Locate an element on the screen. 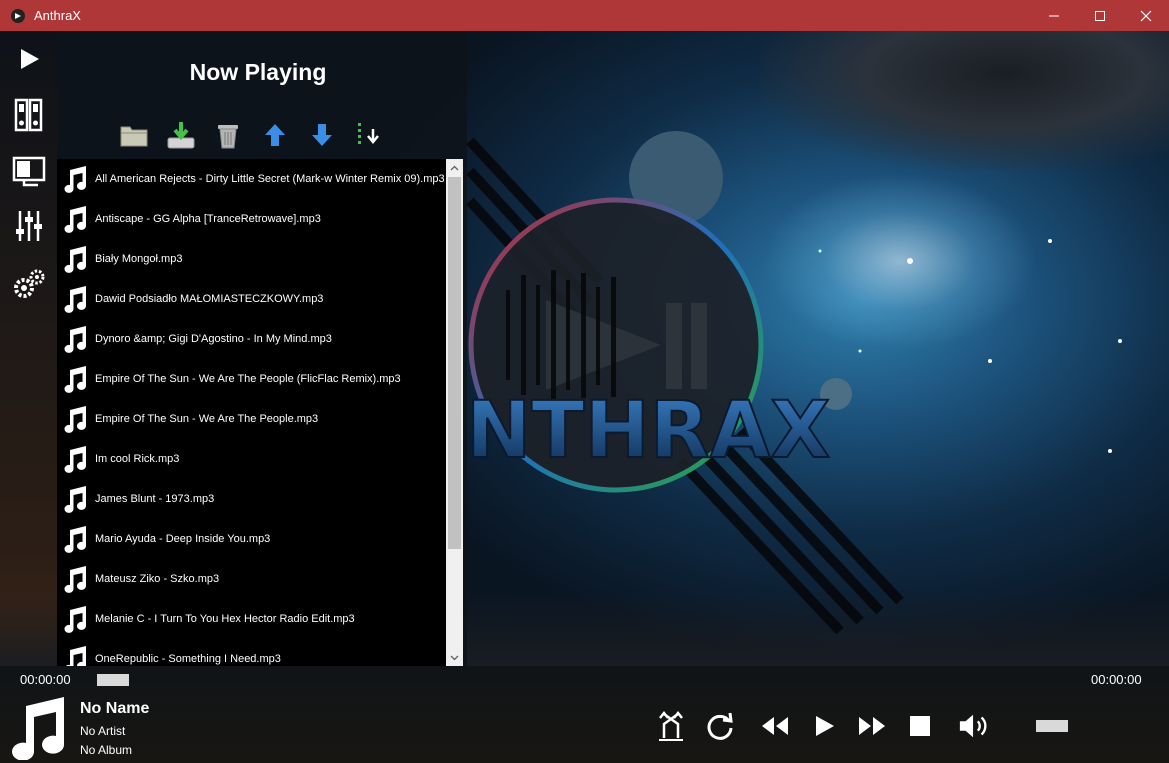 The height and width of the screenshot is (763, 1169). delete-track-button is located at coordinates (227, 135).